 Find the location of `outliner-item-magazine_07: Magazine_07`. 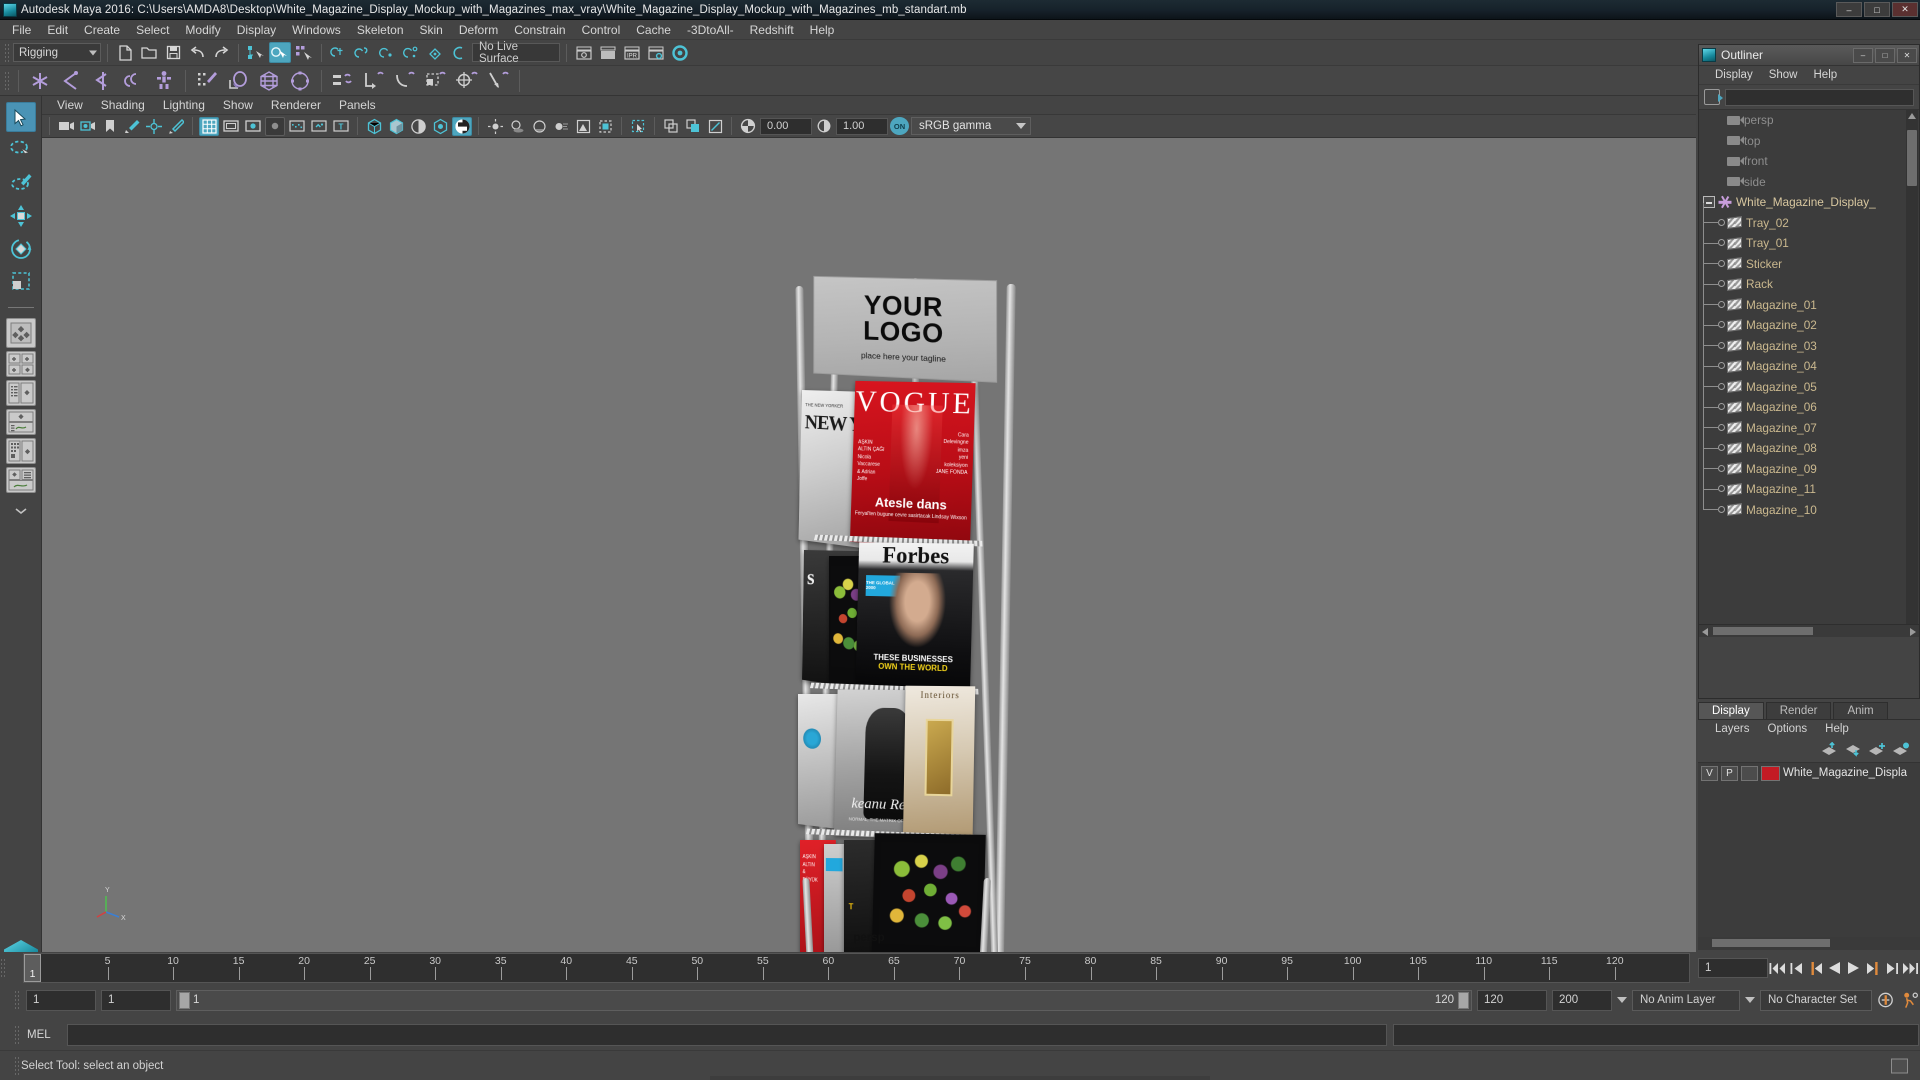

outliner-item-magazine_07: Magazine_07 is located at coordinates (1803, 423).